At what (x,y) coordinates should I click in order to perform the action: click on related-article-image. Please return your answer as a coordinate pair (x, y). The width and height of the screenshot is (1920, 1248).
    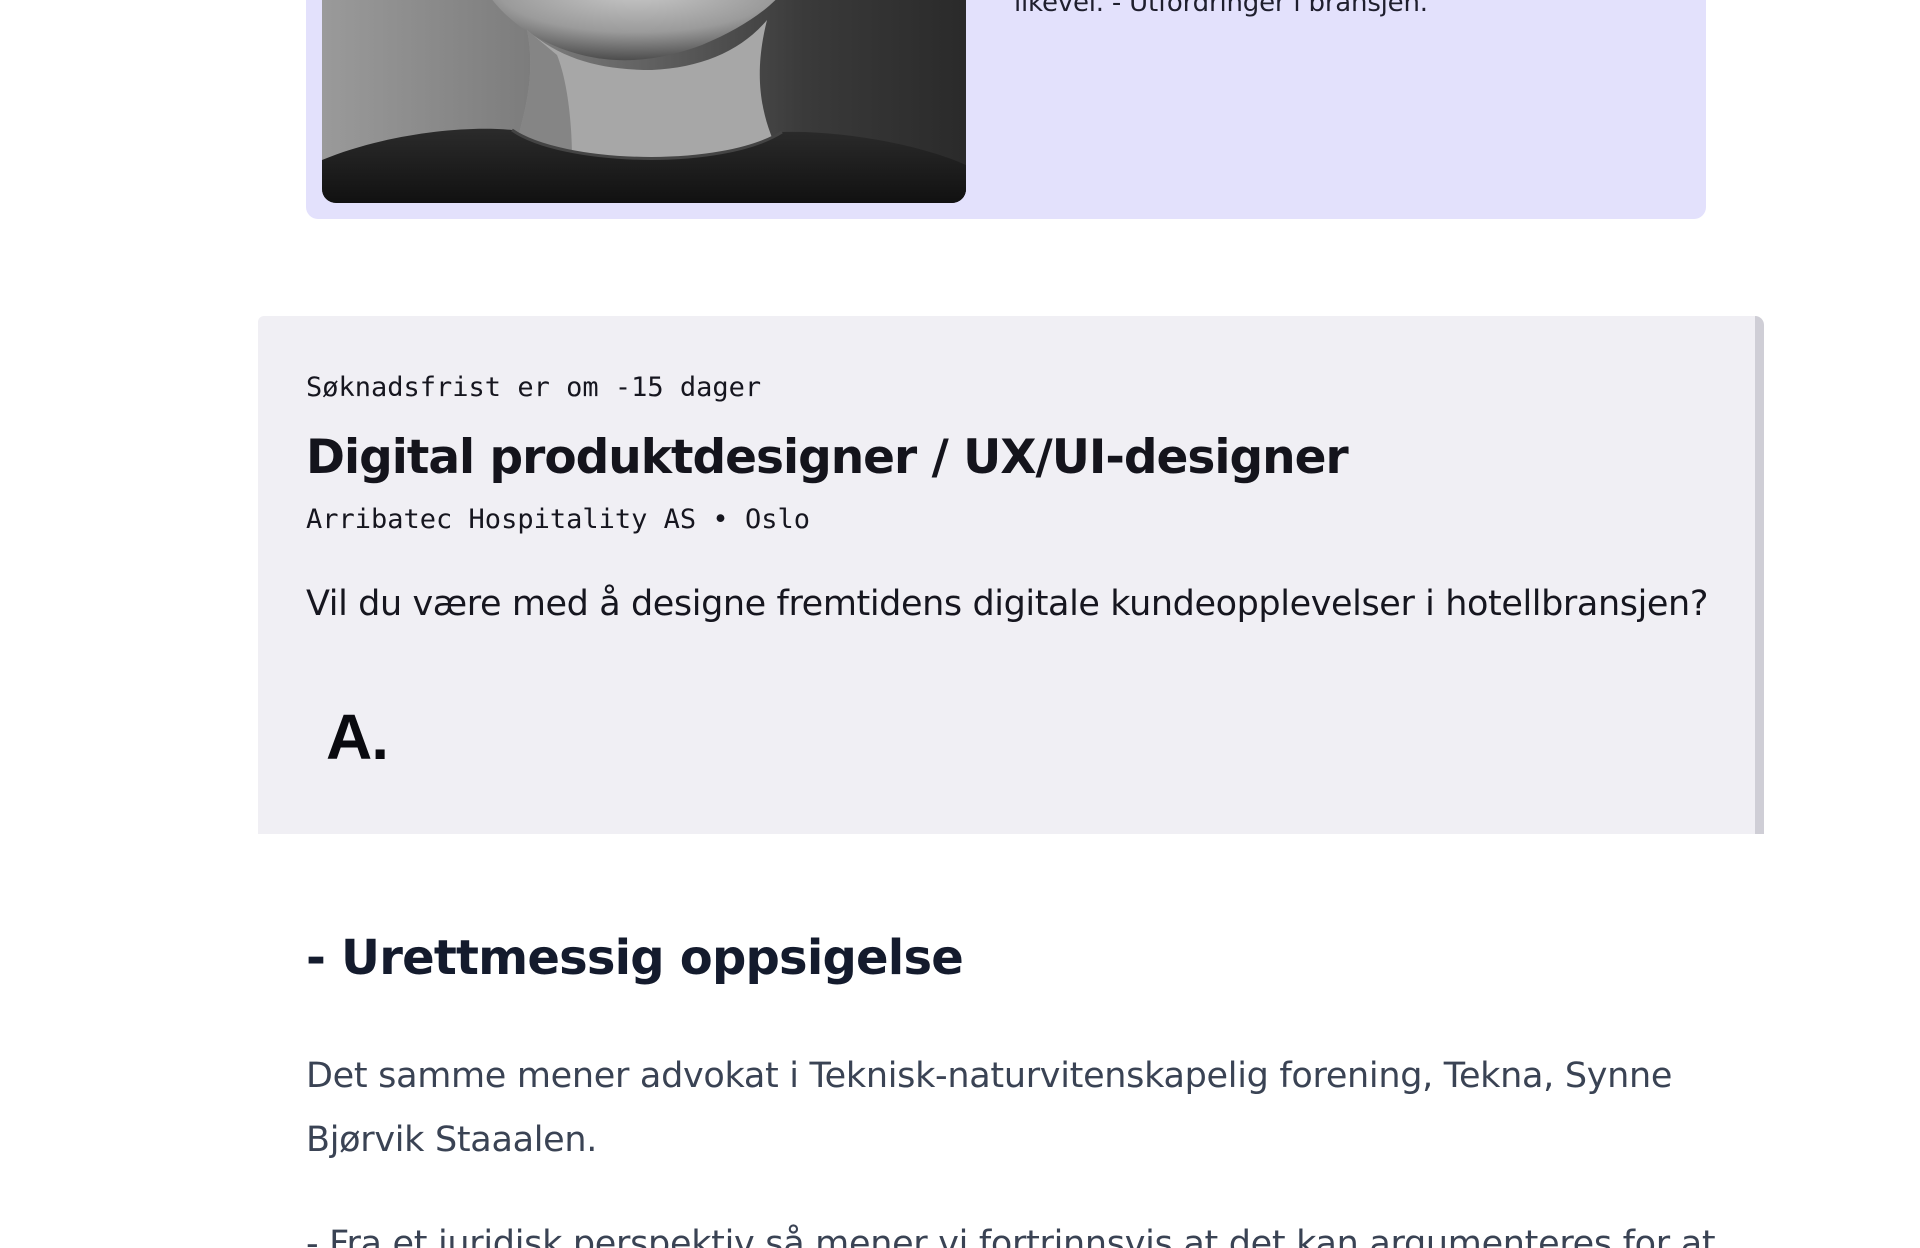
    Looking at the image, I should click on (644, 101).